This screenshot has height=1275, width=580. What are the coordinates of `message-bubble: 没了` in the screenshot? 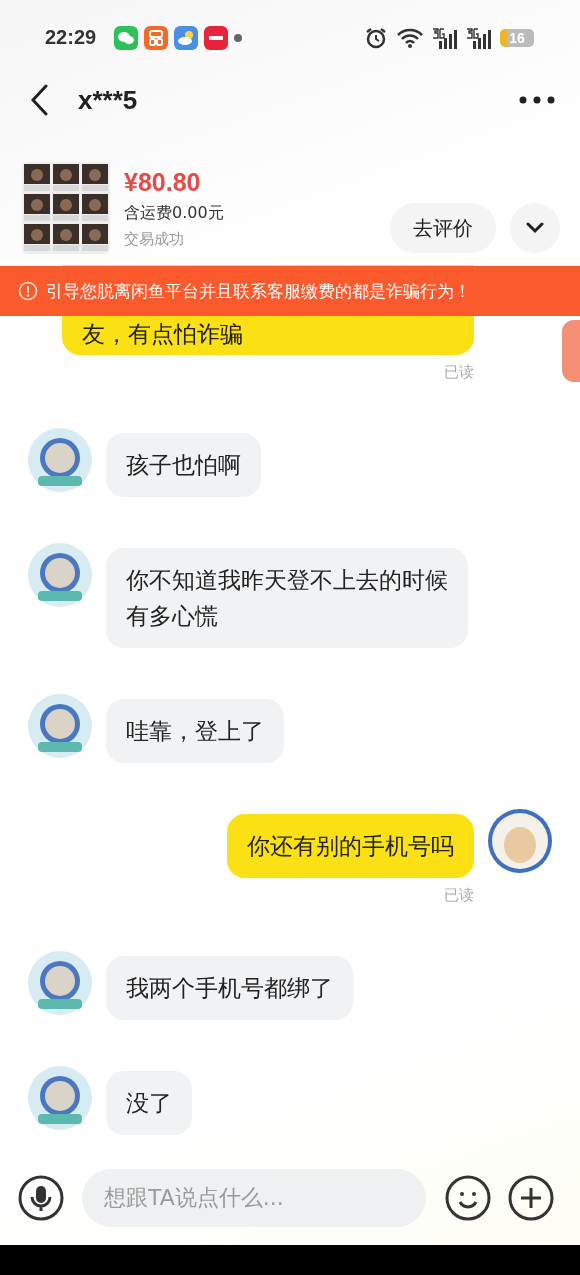 It's located at (149, 1103).